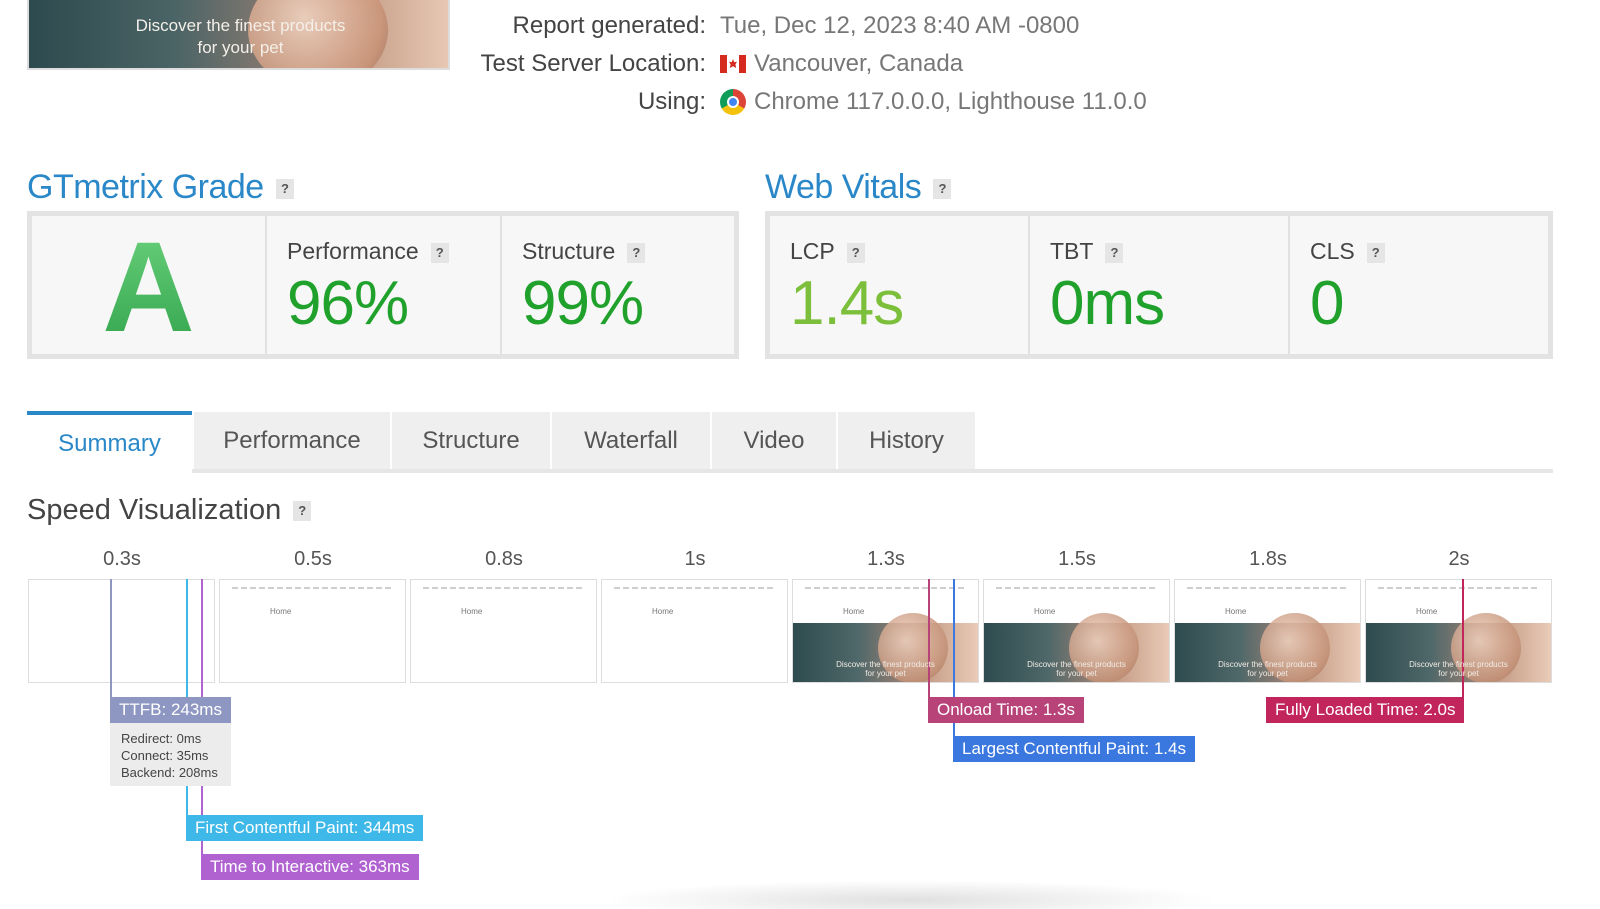 The width and height of the screenshot is (1600, 909). I want to click on fcp-label: First Contentful Paint: 344ms, so click(305, 828).